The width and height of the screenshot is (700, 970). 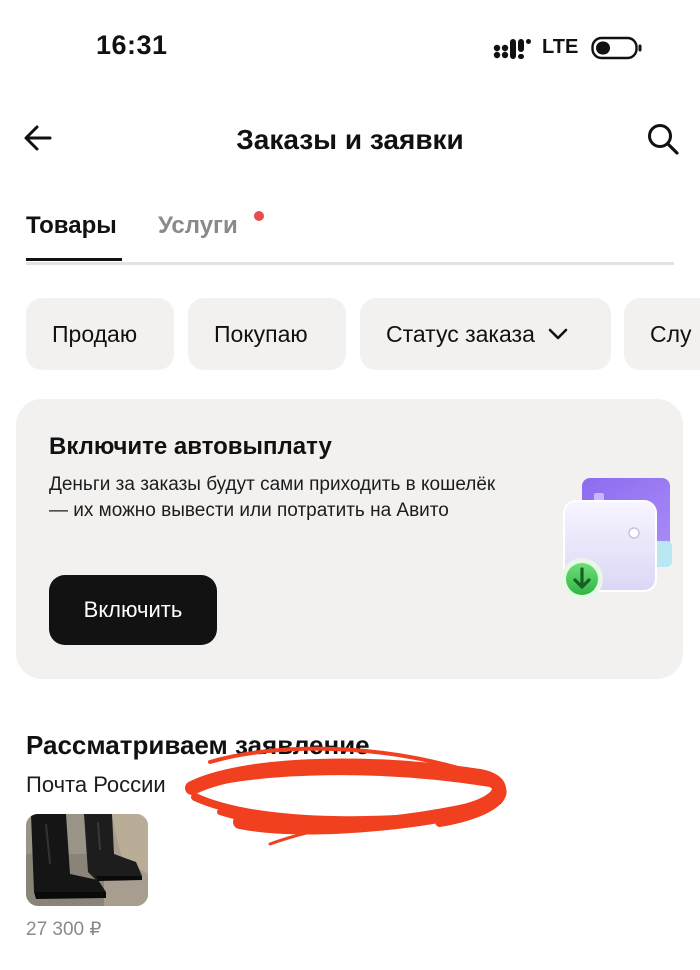 I want to click on filter-chip-order-status: Статус заказа, so click(x=485, y=334).